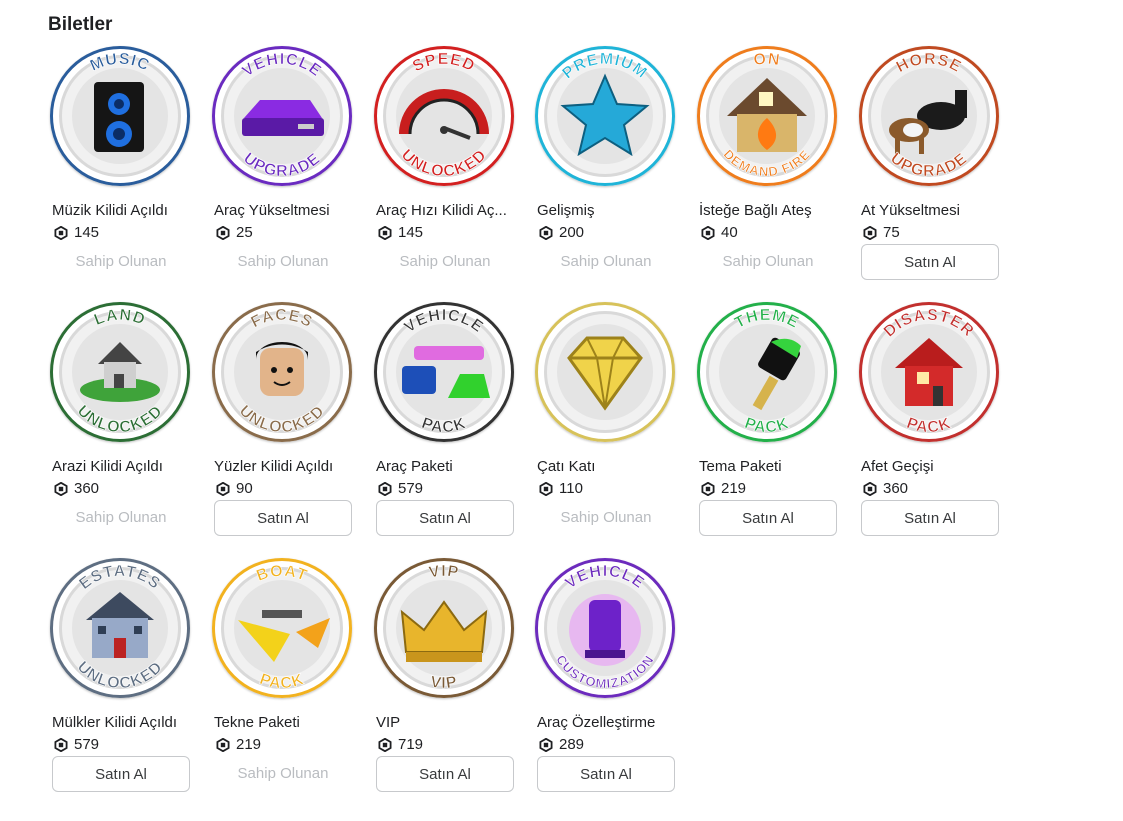 This screenshot has width=1123, height=821. What do you see at coordinates (932, 466) in the screenshot?
I see `pass-name: Afet Geçişi` at bounding box center [932, 466].